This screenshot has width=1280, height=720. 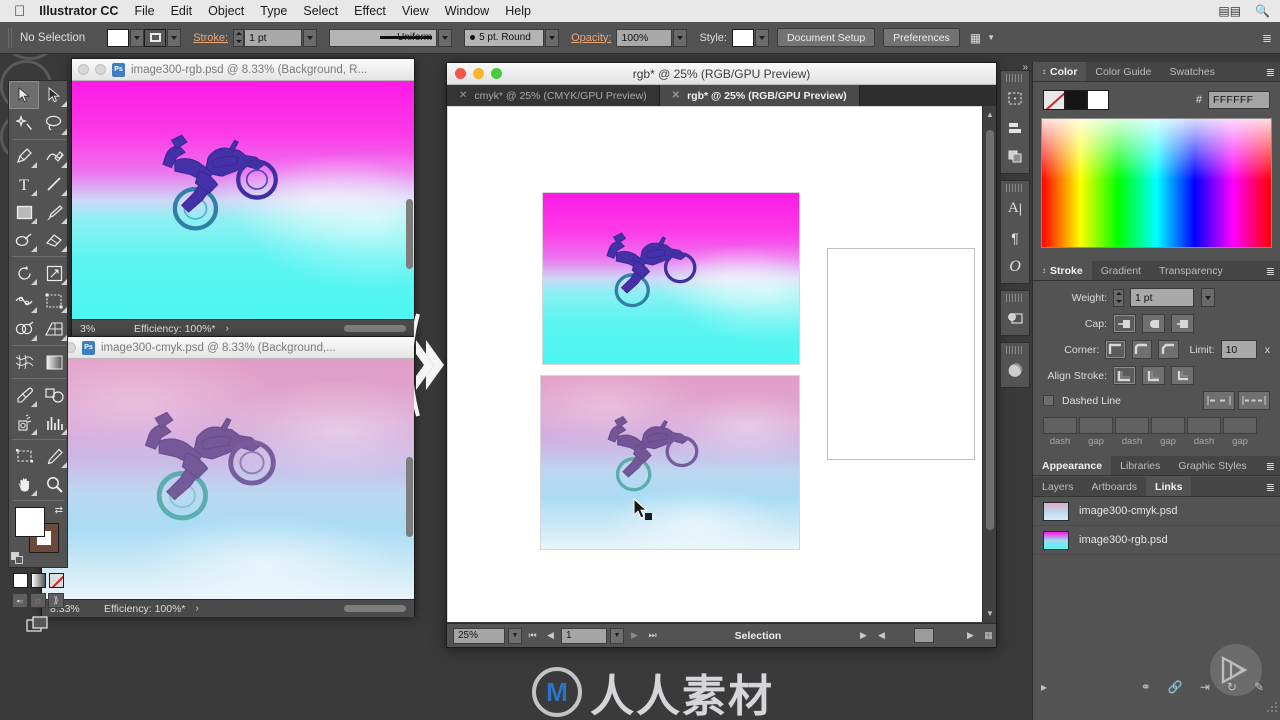 I want to click on battery-icon: ▤▤, so click(x=1229, y=11).